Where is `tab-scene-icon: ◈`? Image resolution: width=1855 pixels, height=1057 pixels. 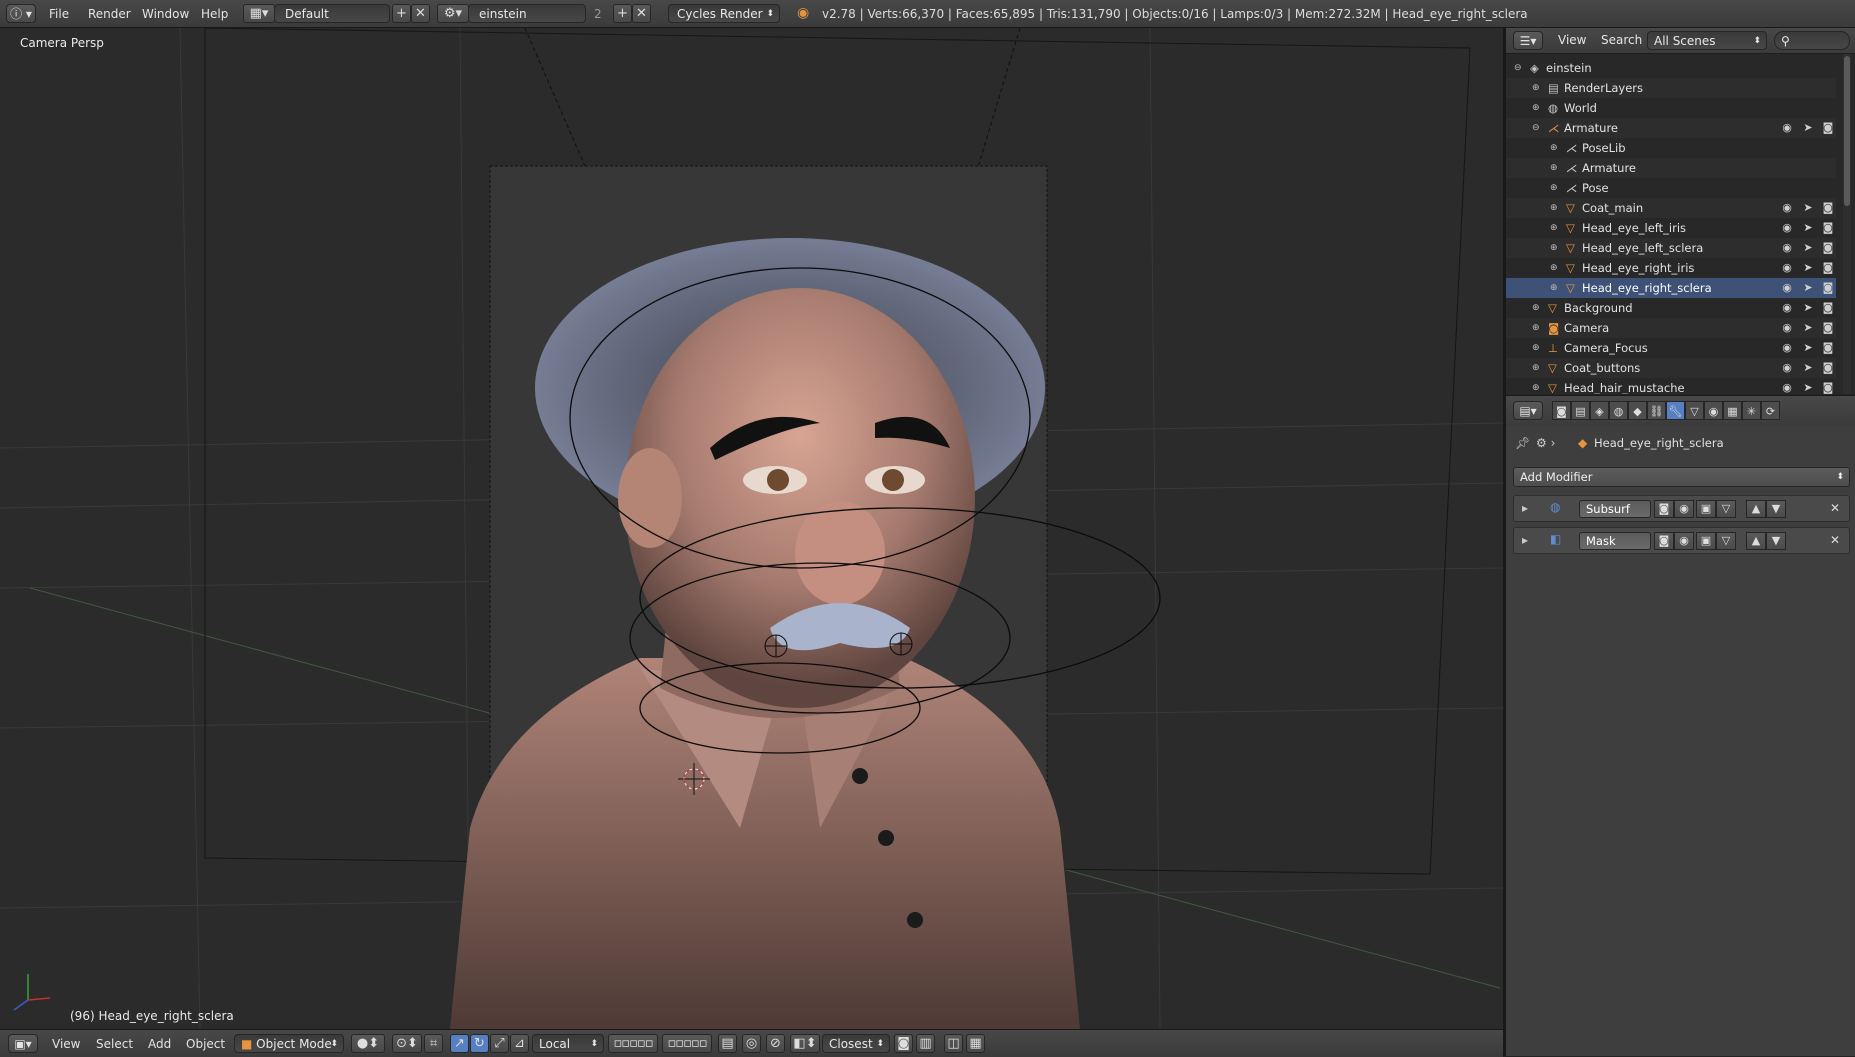 tab-scene-icon: ◈ is located at coordinates (1599, 410).